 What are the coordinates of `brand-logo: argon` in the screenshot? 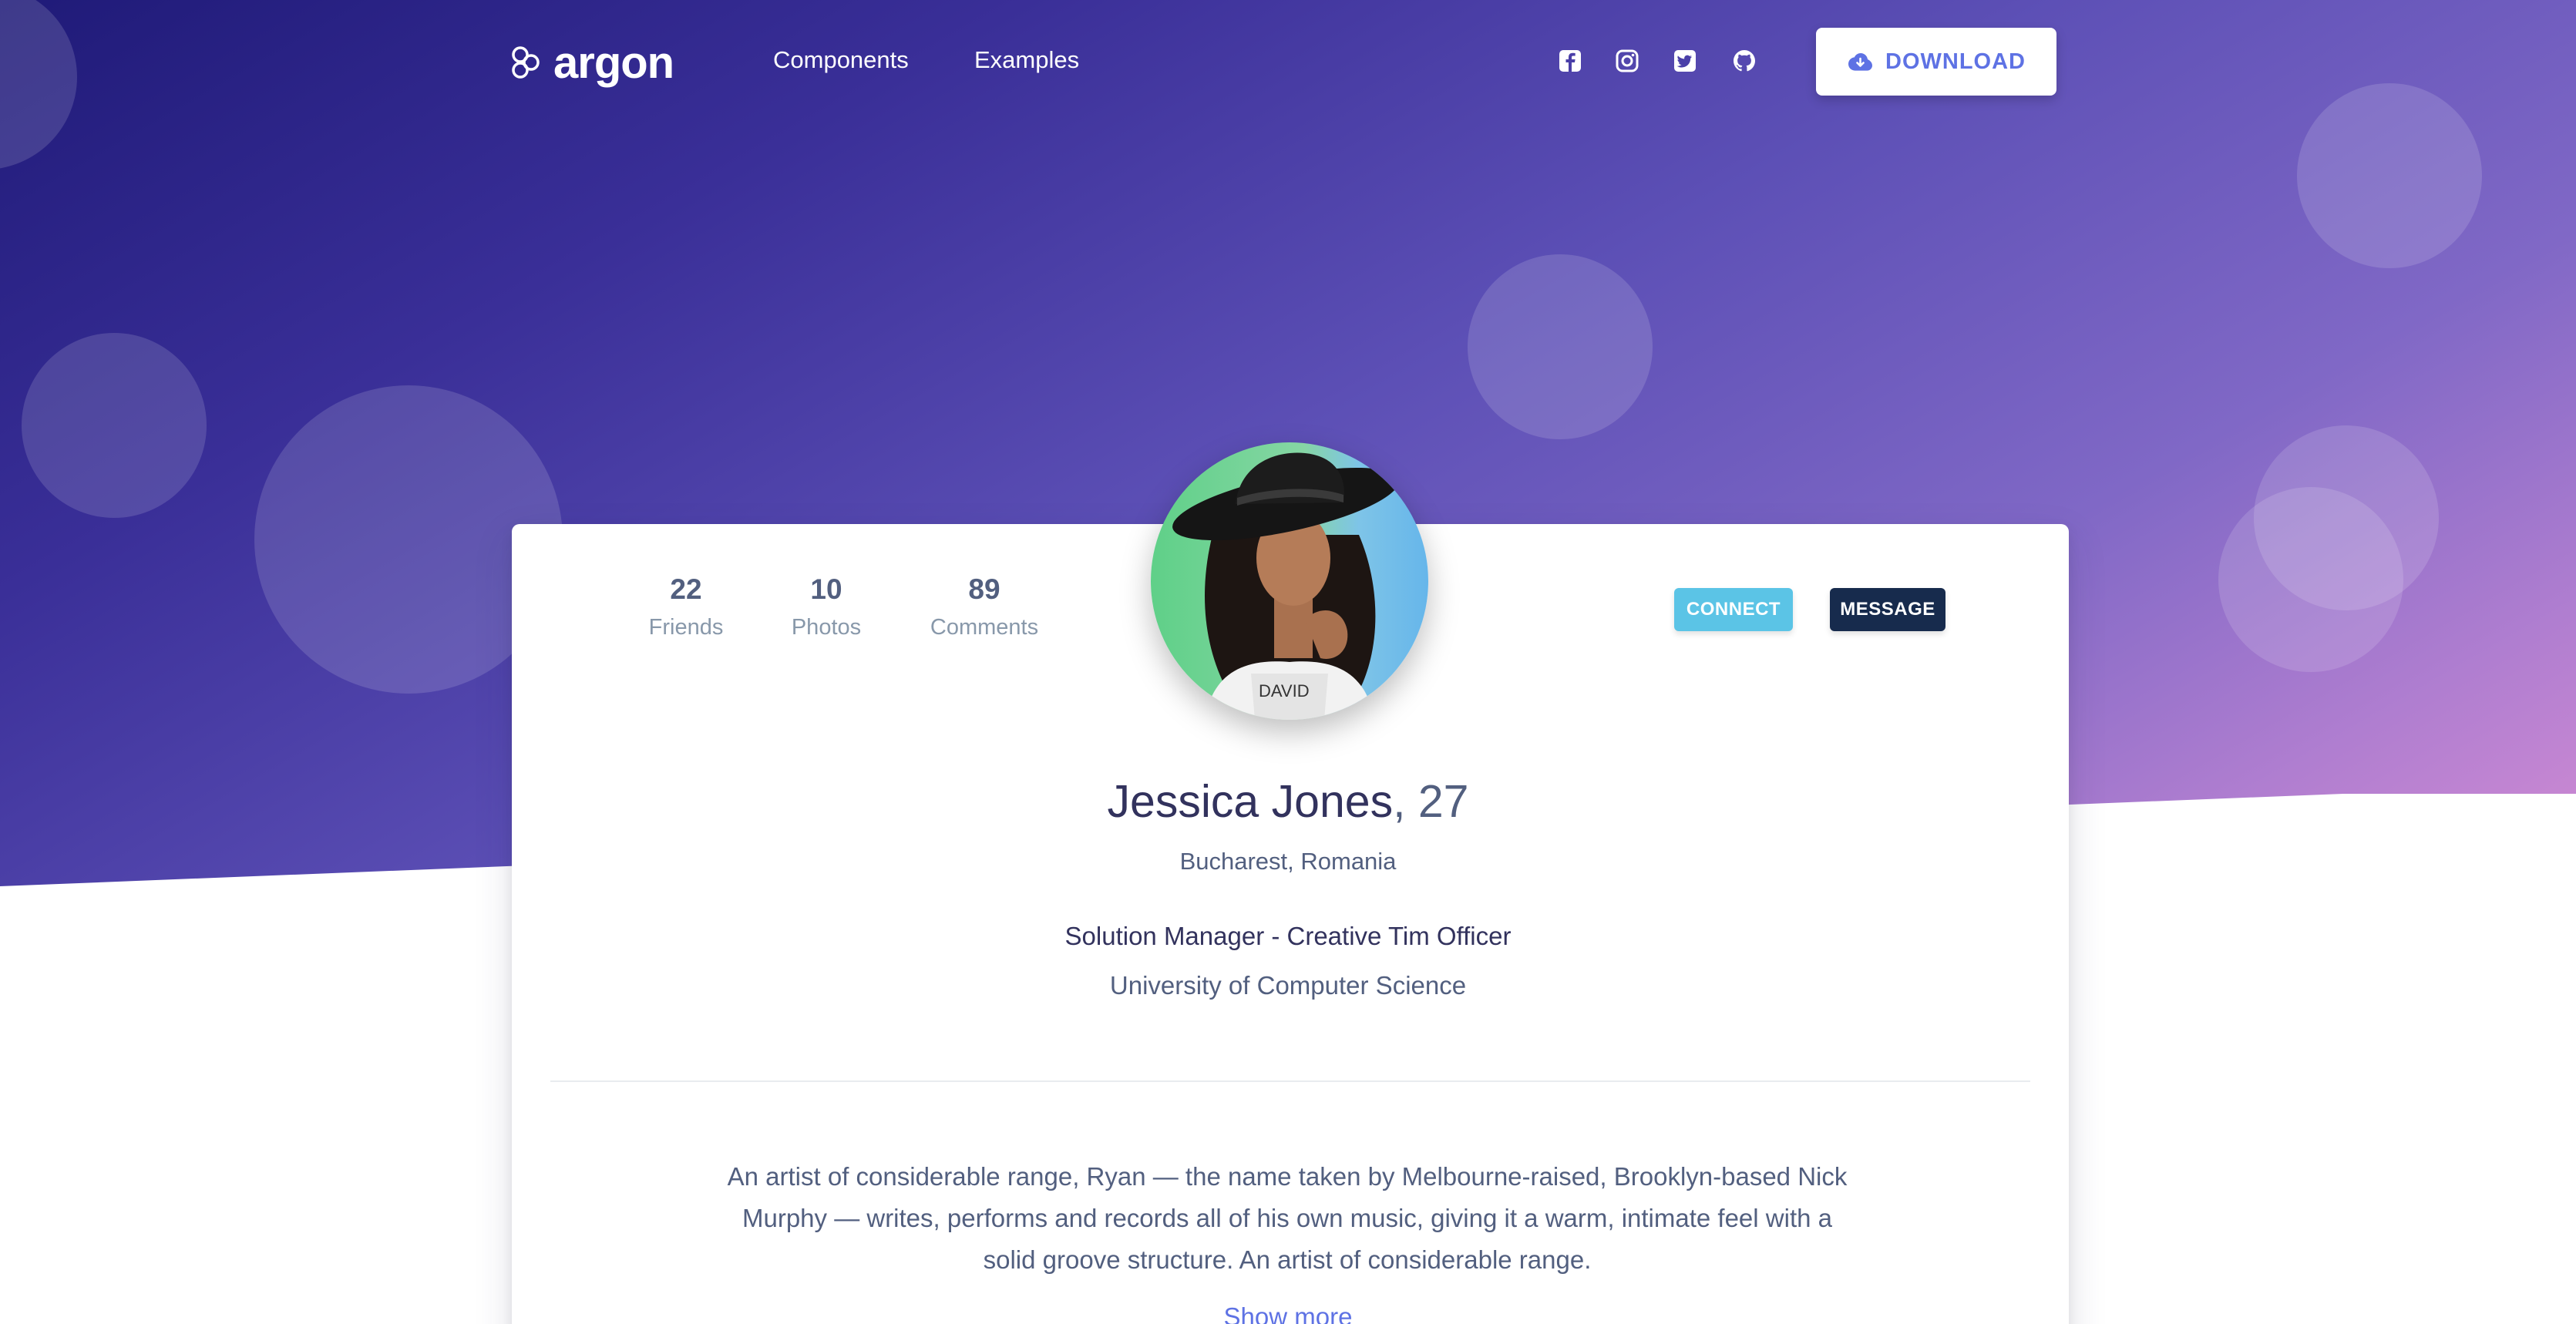 It's located at (591, 62).